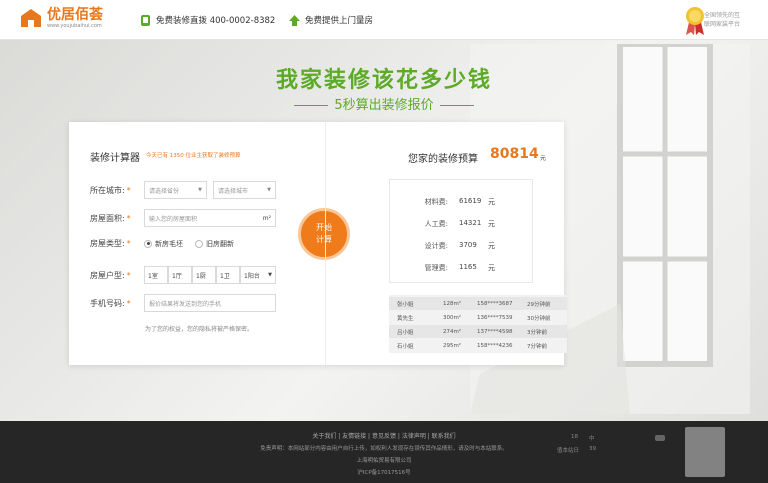  Describe the element at coordinates (185, 304) in the screenshot. I see `phone-placeholder: 报价结果将发送到您的手机` at that location.